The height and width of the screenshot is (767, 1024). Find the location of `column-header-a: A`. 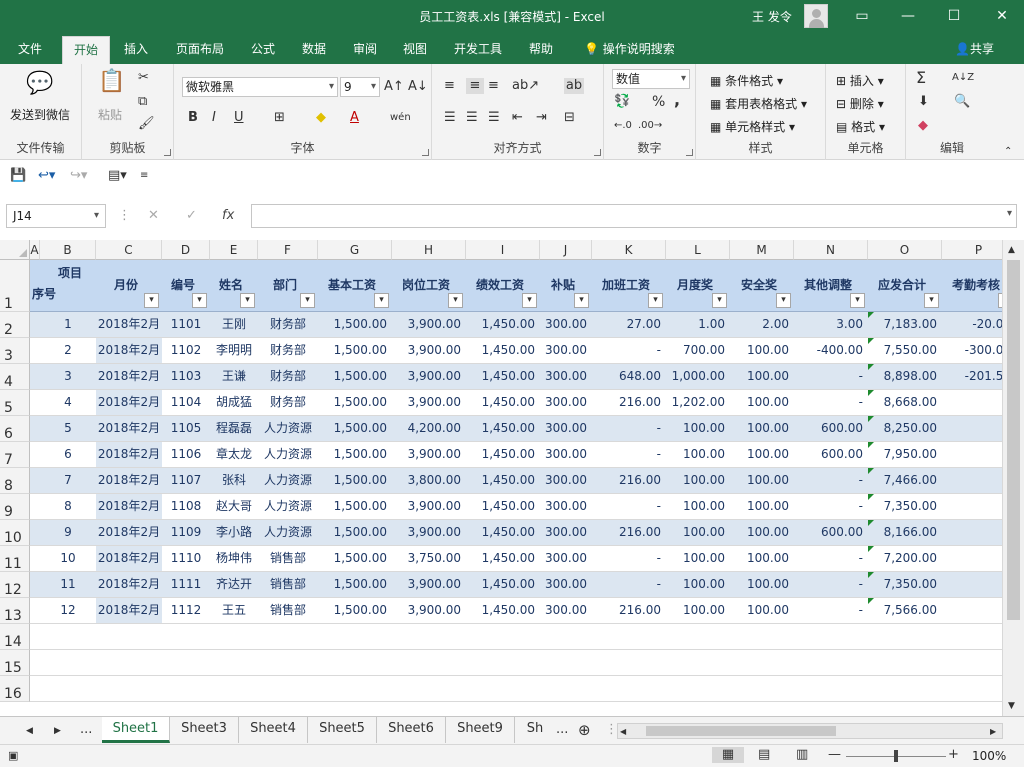

column-header-a: A is located at coordinates (35, 250).